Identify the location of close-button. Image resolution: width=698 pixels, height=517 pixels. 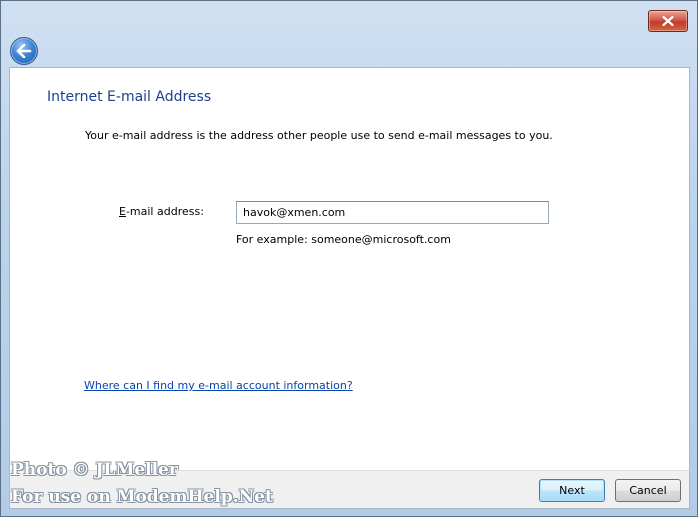
(668, 21).